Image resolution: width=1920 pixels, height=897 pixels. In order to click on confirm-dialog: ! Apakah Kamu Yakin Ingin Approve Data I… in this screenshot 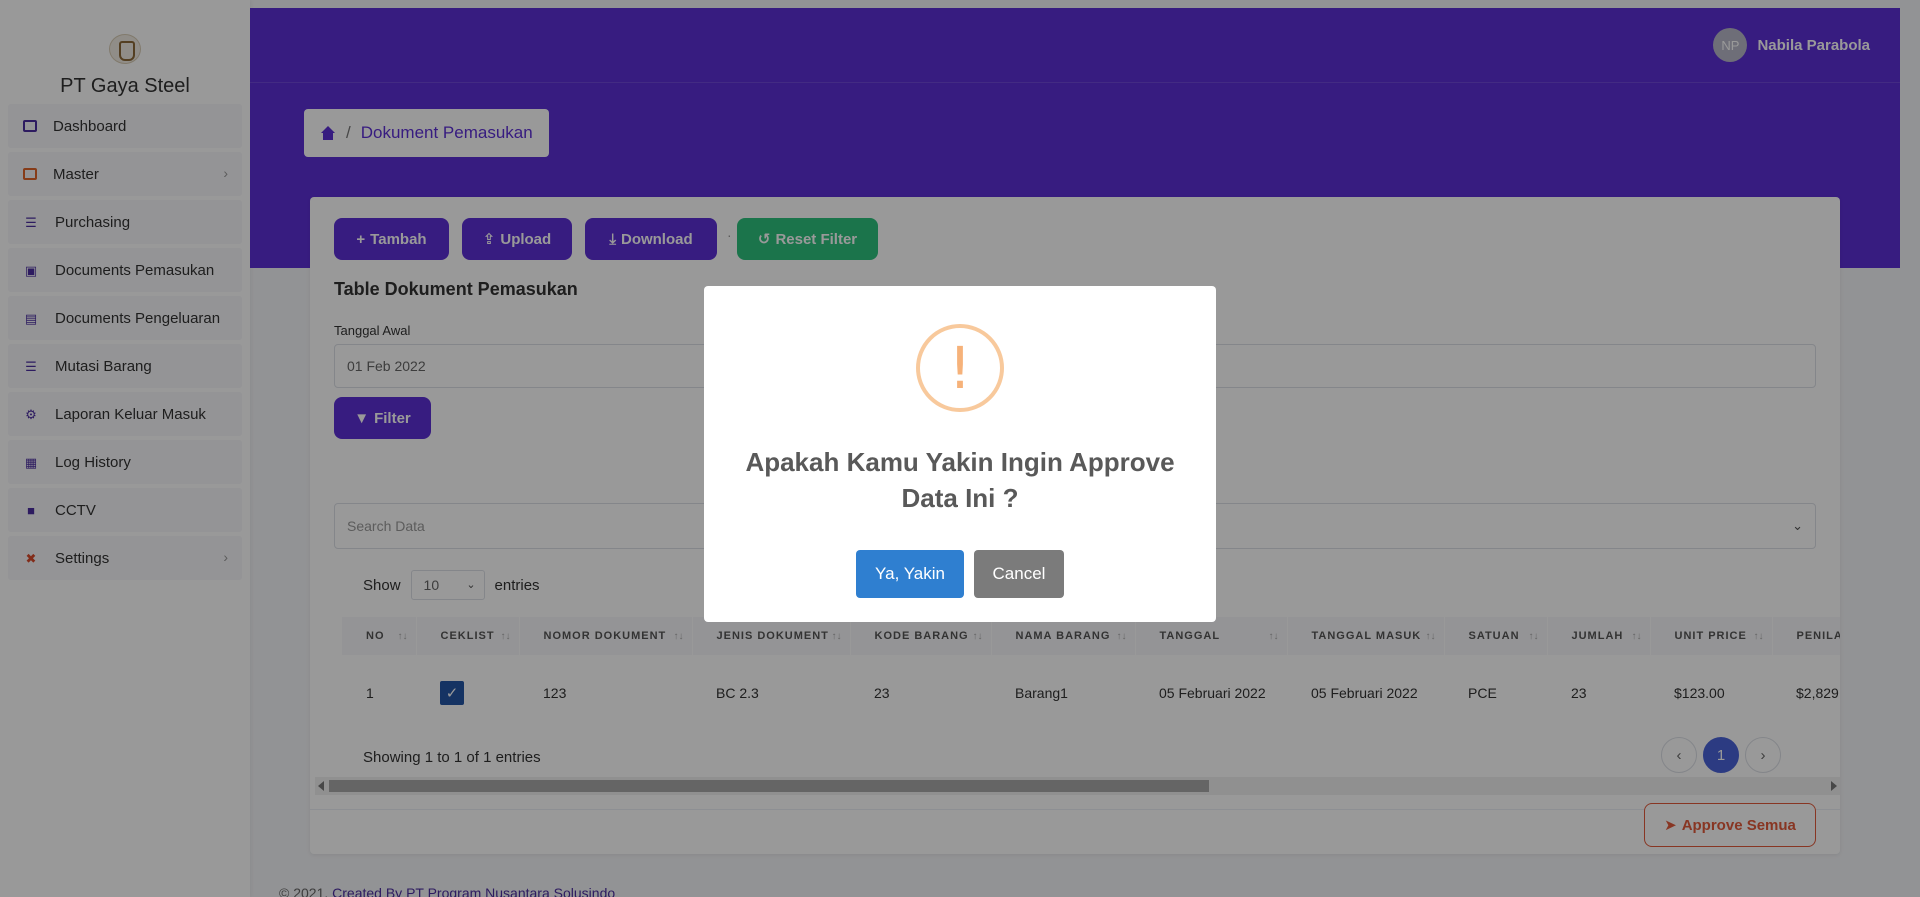, I will do `click(960, 454)`.